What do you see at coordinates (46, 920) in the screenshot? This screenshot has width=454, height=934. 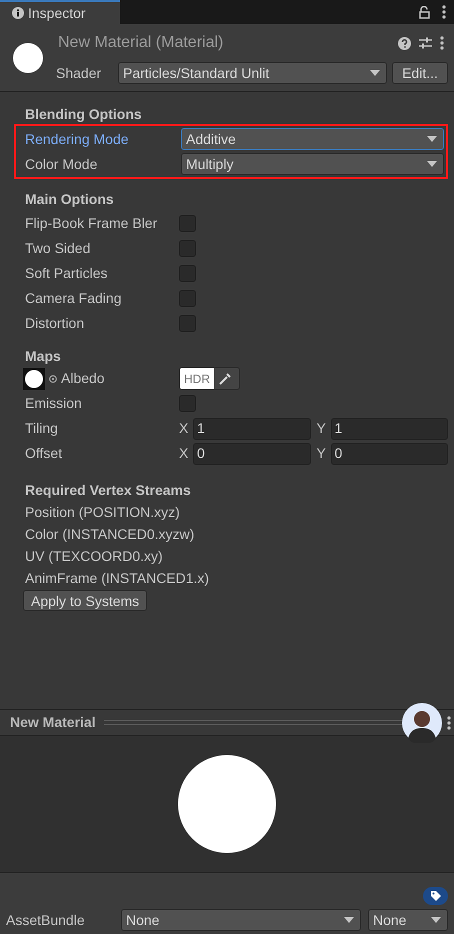 I see `asset-bundle-label: AssetBundle` at bounding box center [46, 920].